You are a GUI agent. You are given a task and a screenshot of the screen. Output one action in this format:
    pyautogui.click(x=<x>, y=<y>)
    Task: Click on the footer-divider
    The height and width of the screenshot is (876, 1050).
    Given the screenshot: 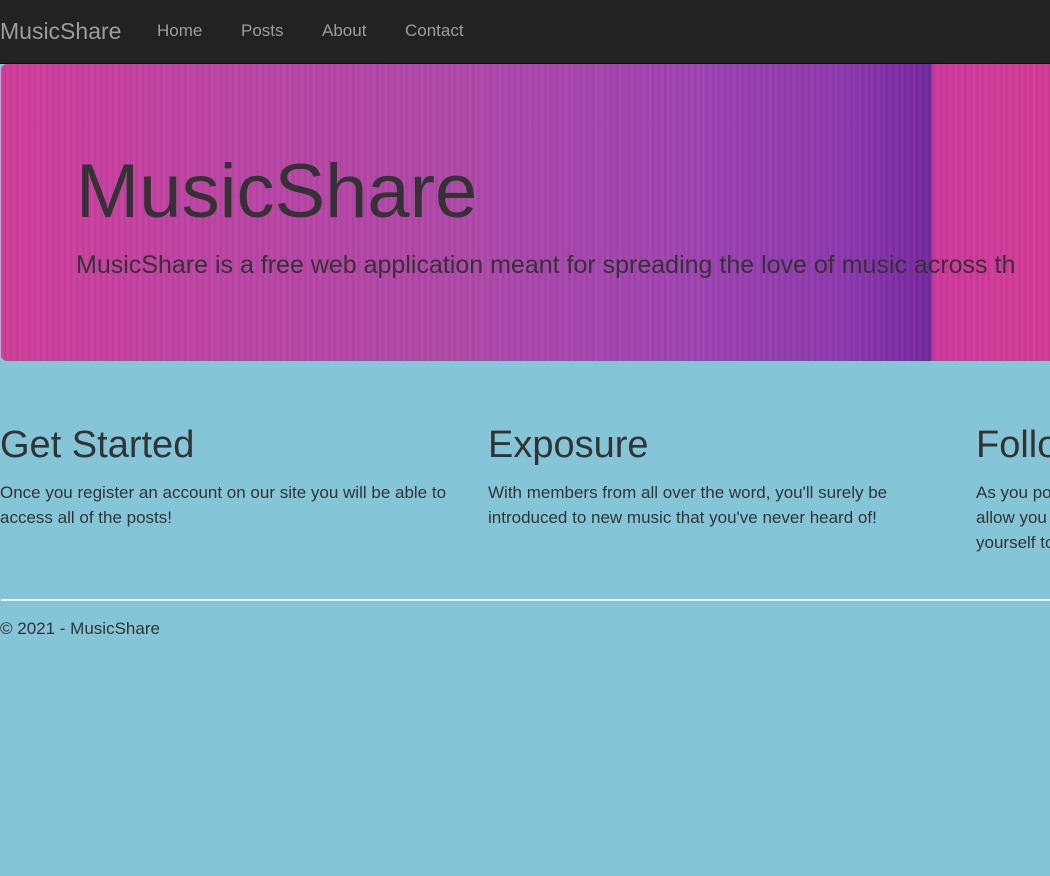 What is the action you would take?
    pyautogui.click(x=525, y=600)
    